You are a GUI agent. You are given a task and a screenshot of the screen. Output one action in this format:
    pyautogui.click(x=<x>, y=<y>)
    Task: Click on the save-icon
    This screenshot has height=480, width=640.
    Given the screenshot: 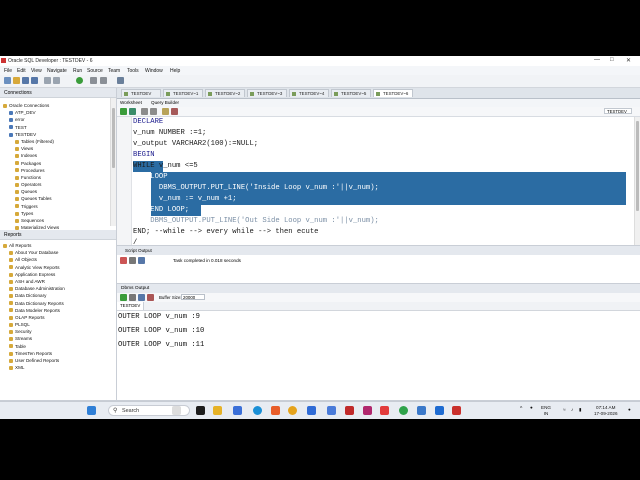 What is the action you would take?
    pyautogui.click(x=141, y=297)
    